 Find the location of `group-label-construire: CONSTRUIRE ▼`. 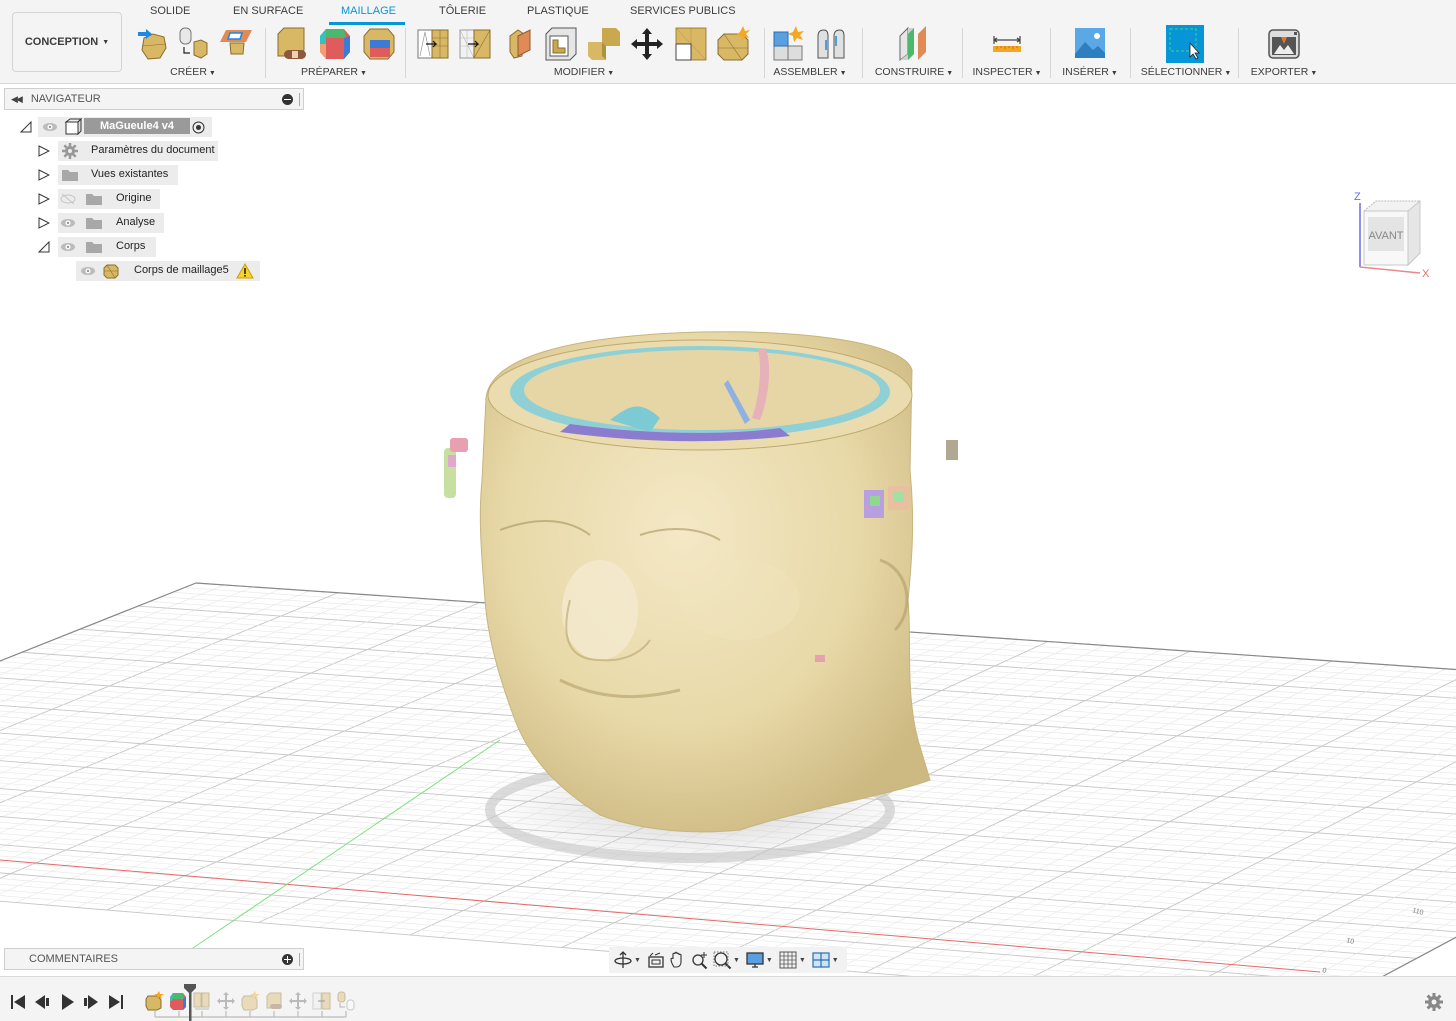

group-label-construire: CONSTRUIRE ▼ is located at coordinates (914, 72).